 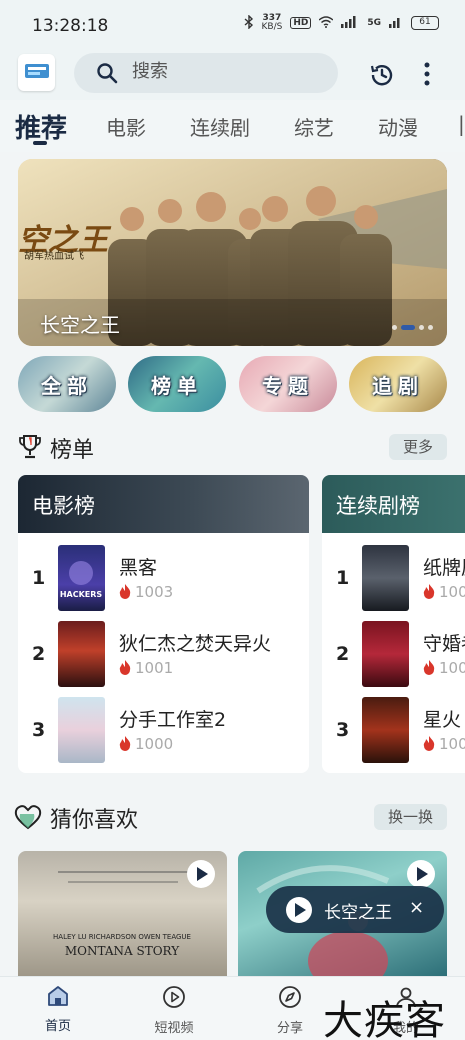 I want to click on search-input, so click(x=227, y=71).